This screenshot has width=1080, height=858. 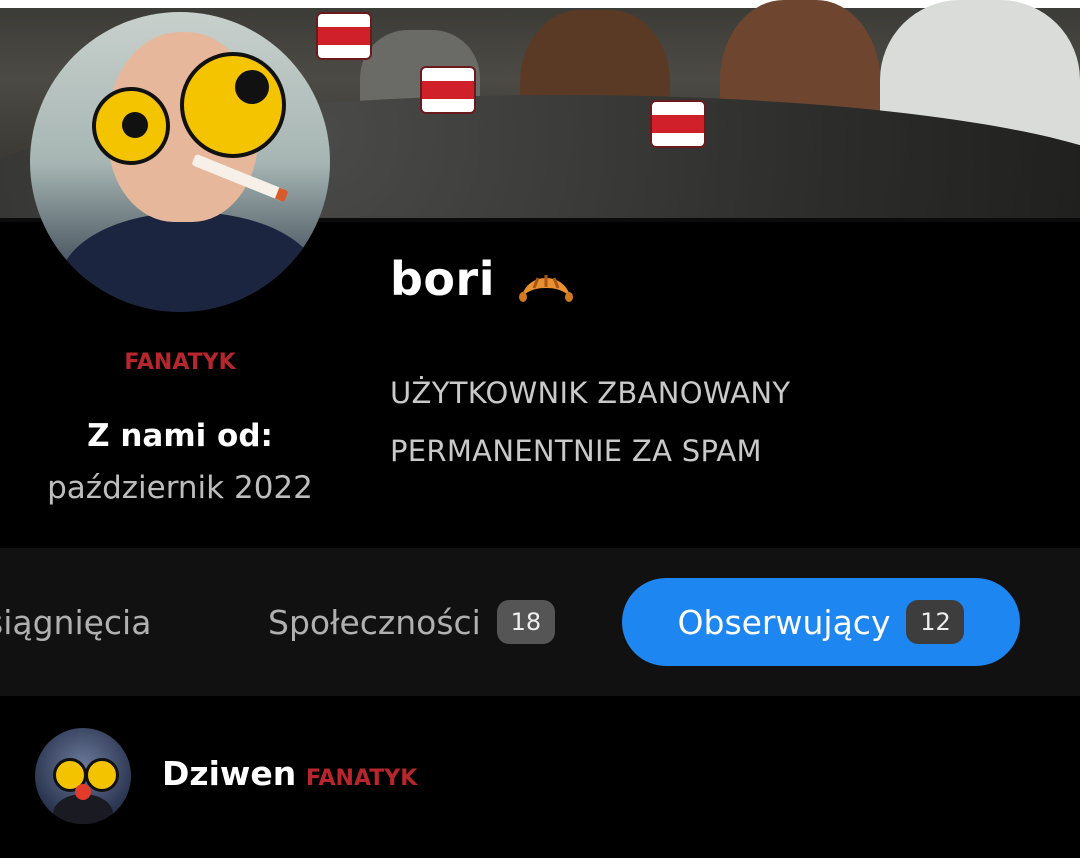 What do you see at coordinates (180, 488) in the screenshot?
I see `member-since-value: październik 2022` at bounding box center [180, 488].